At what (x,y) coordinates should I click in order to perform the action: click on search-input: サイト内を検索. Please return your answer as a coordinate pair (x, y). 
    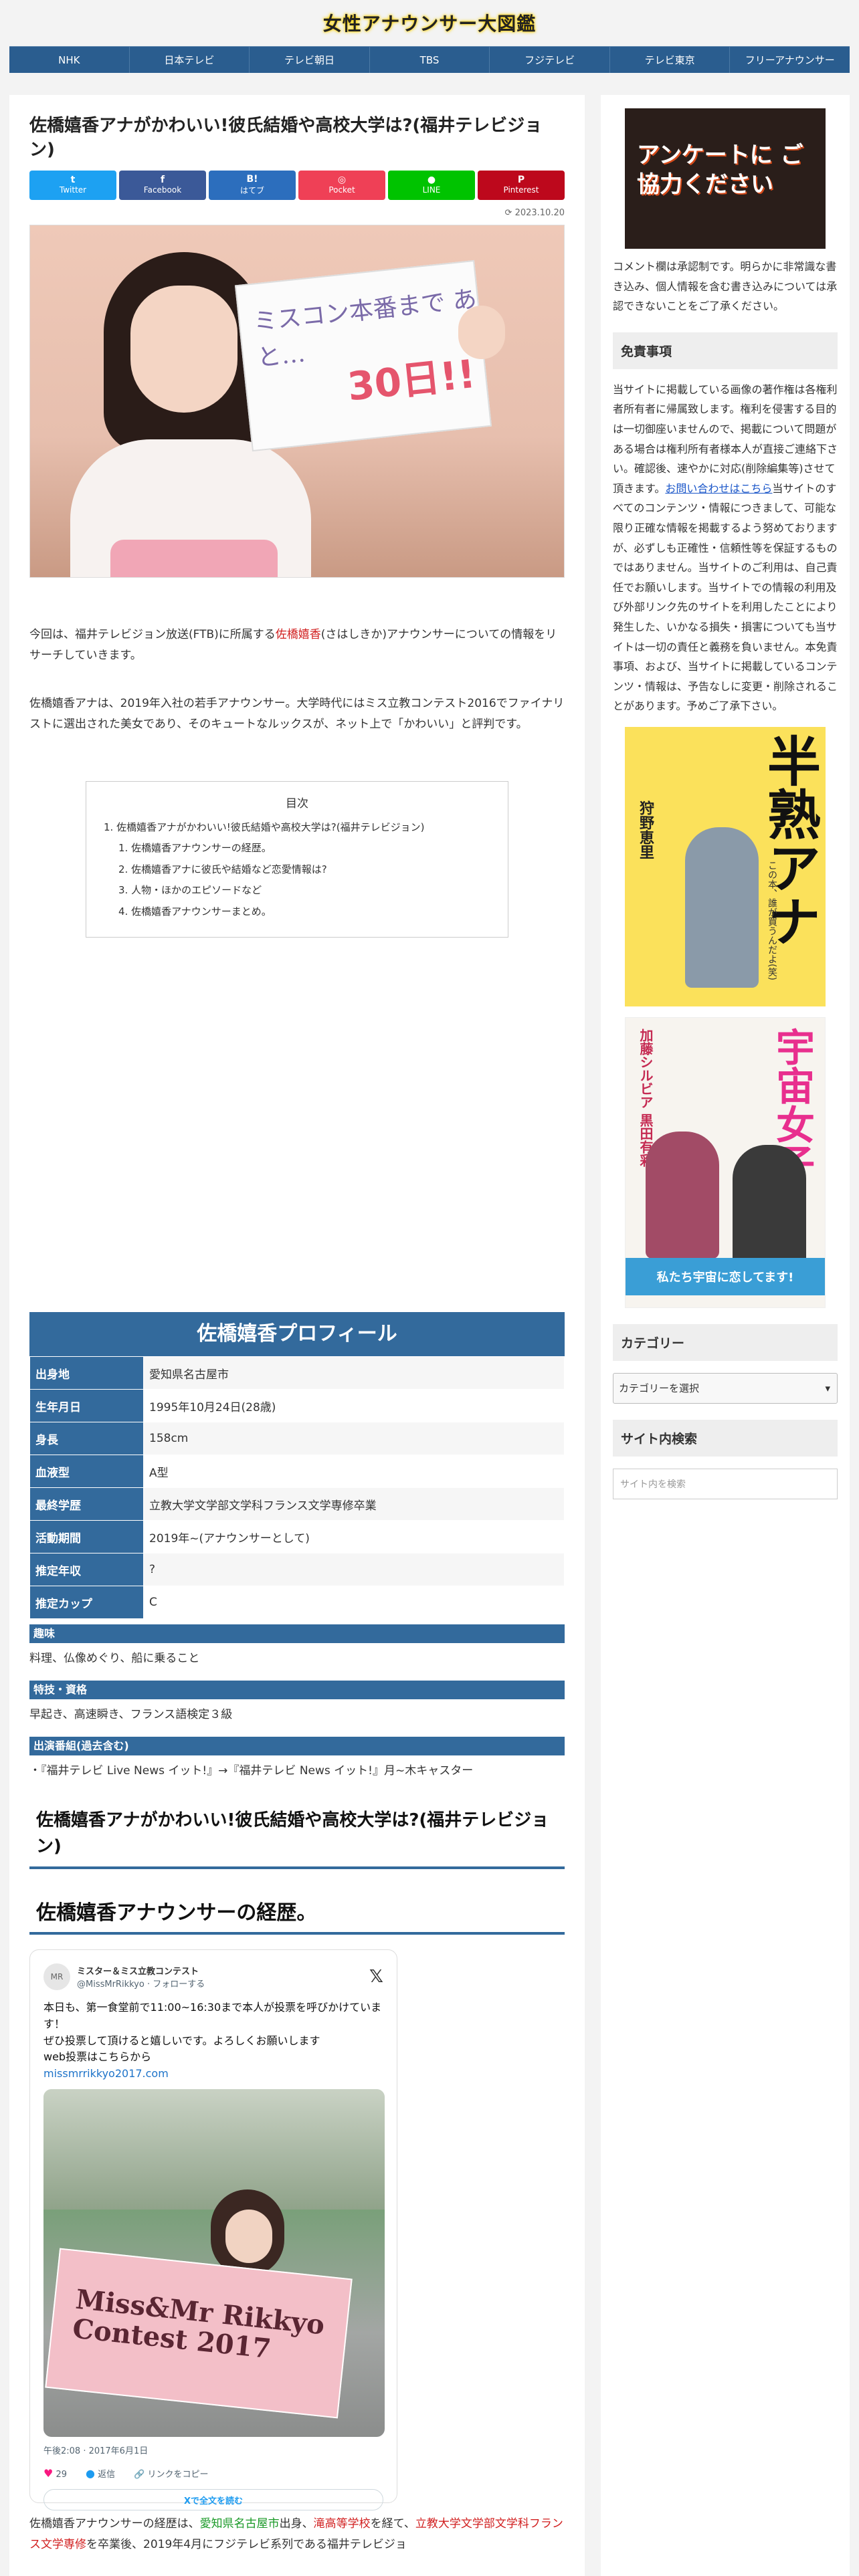
    Looking at the image, I should click on (725, 1483).